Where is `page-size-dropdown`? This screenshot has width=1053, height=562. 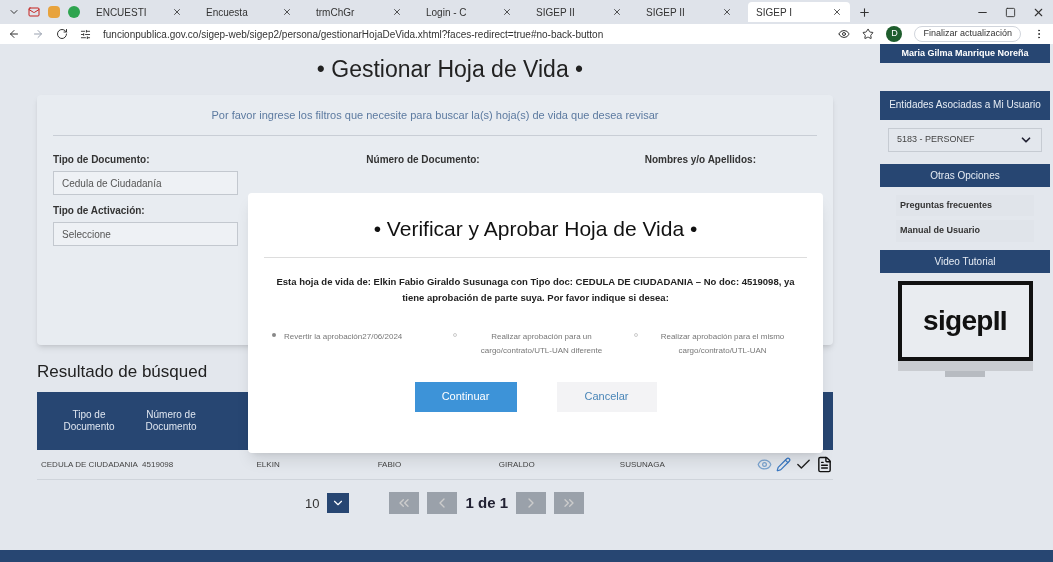 page-size-dropdown is located at coordinates (338, 503).